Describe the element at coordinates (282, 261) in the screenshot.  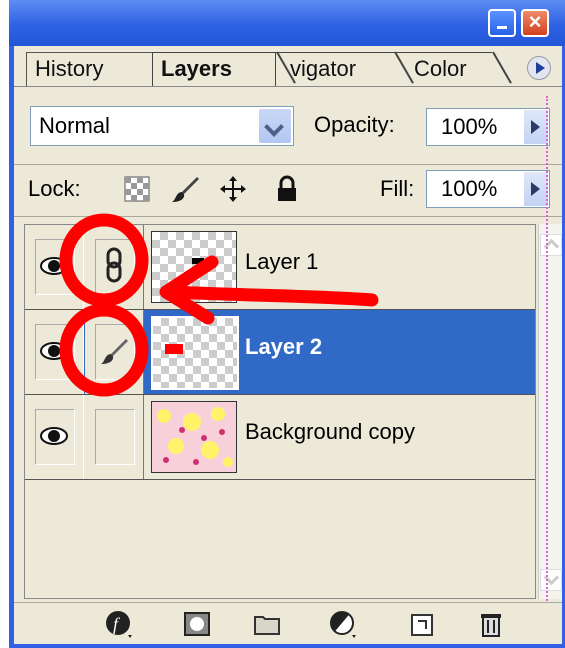
I see `layer-name: Layer 1` at that location.